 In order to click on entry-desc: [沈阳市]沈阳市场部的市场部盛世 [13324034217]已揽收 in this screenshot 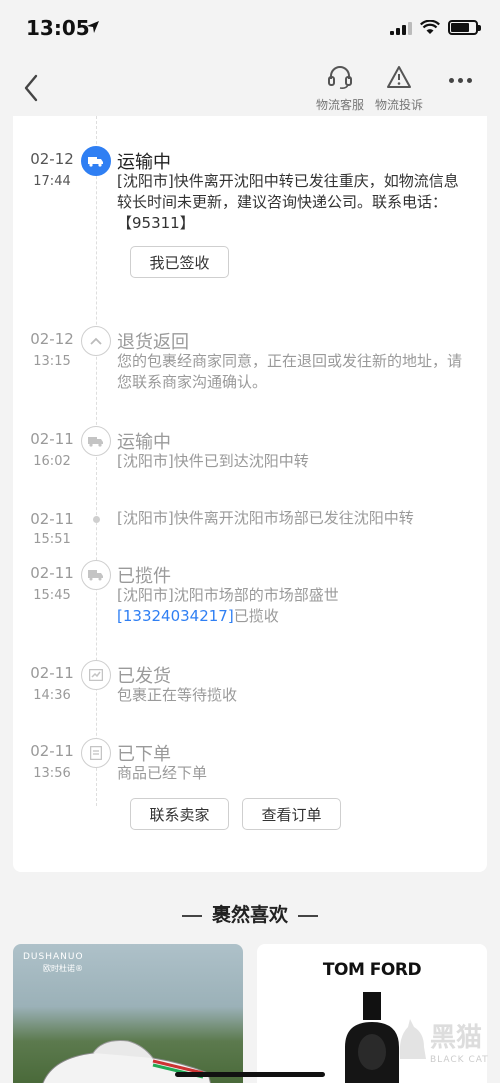, I will do `click(293, 606)`.